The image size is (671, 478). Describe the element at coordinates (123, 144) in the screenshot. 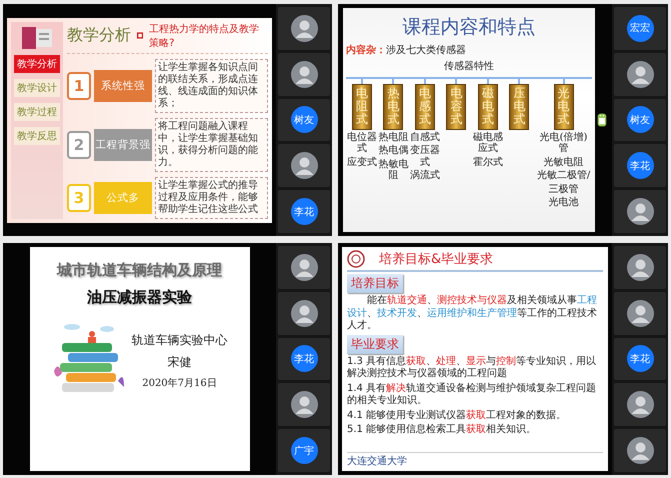

I see `feature-label: 工程背景强` at that location.